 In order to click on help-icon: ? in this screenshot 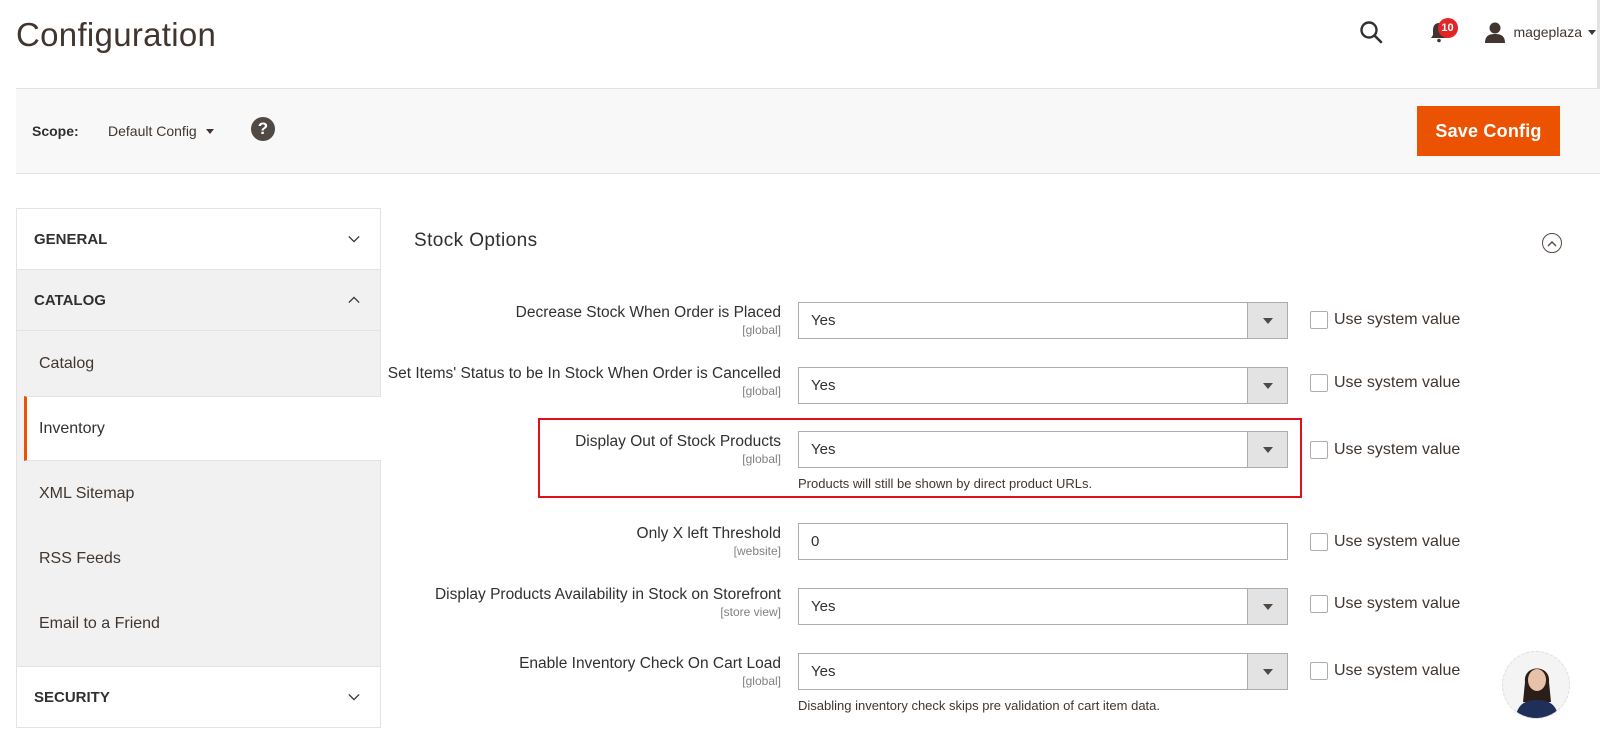, I will do `click(263, 129)`.